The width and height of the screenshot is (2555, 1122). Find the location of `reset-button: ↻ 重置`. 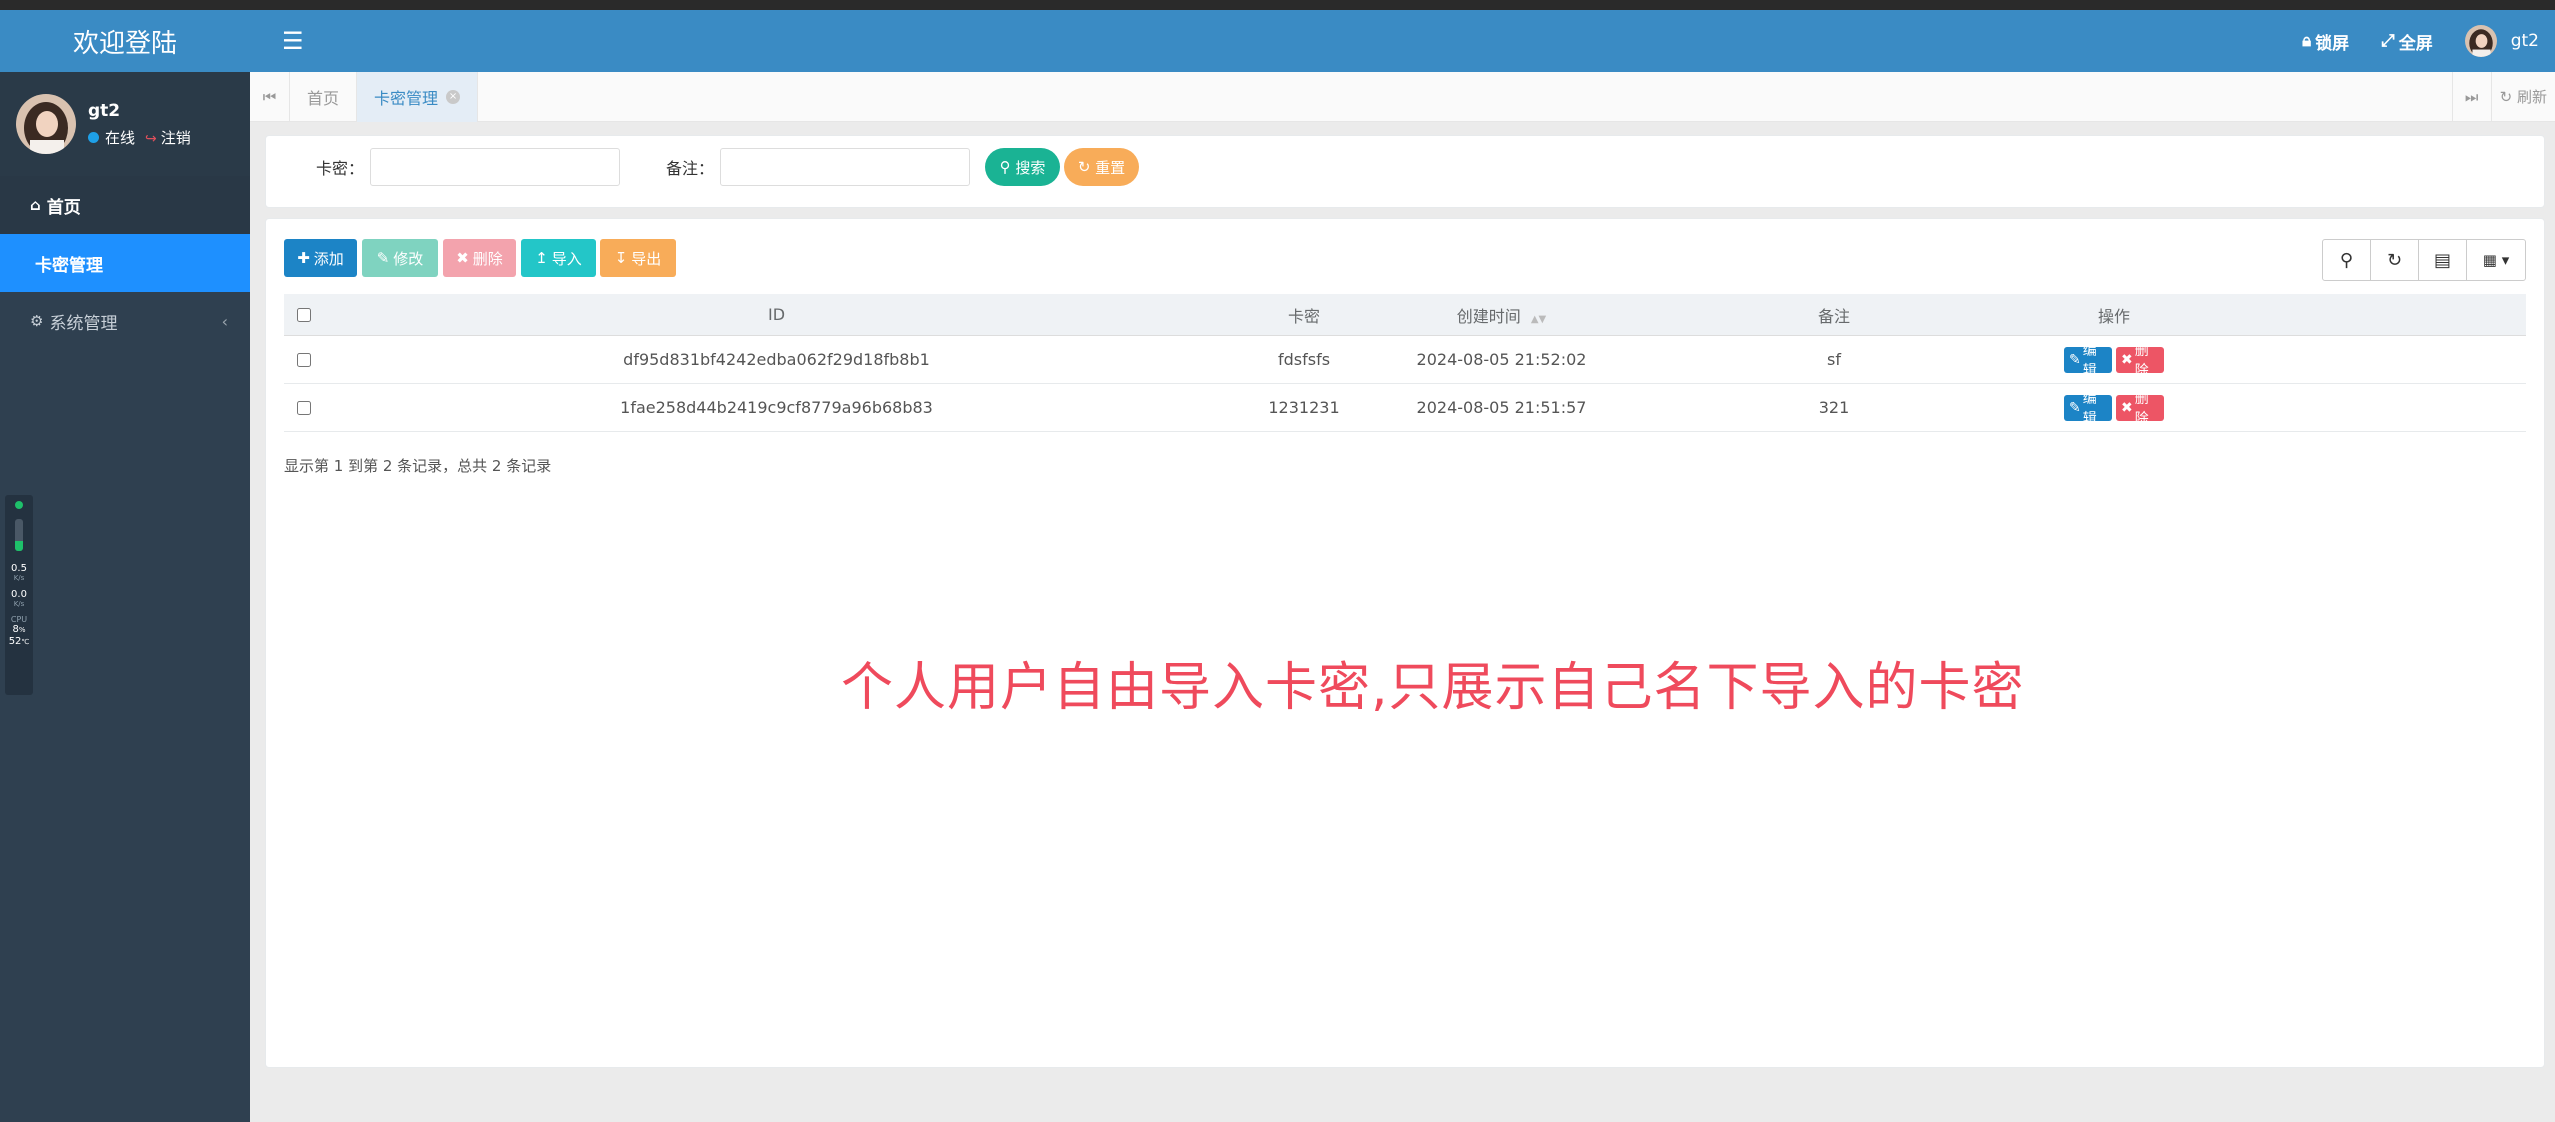

reset-button: ↻ 重置 is located at coordinates (1101, 167).